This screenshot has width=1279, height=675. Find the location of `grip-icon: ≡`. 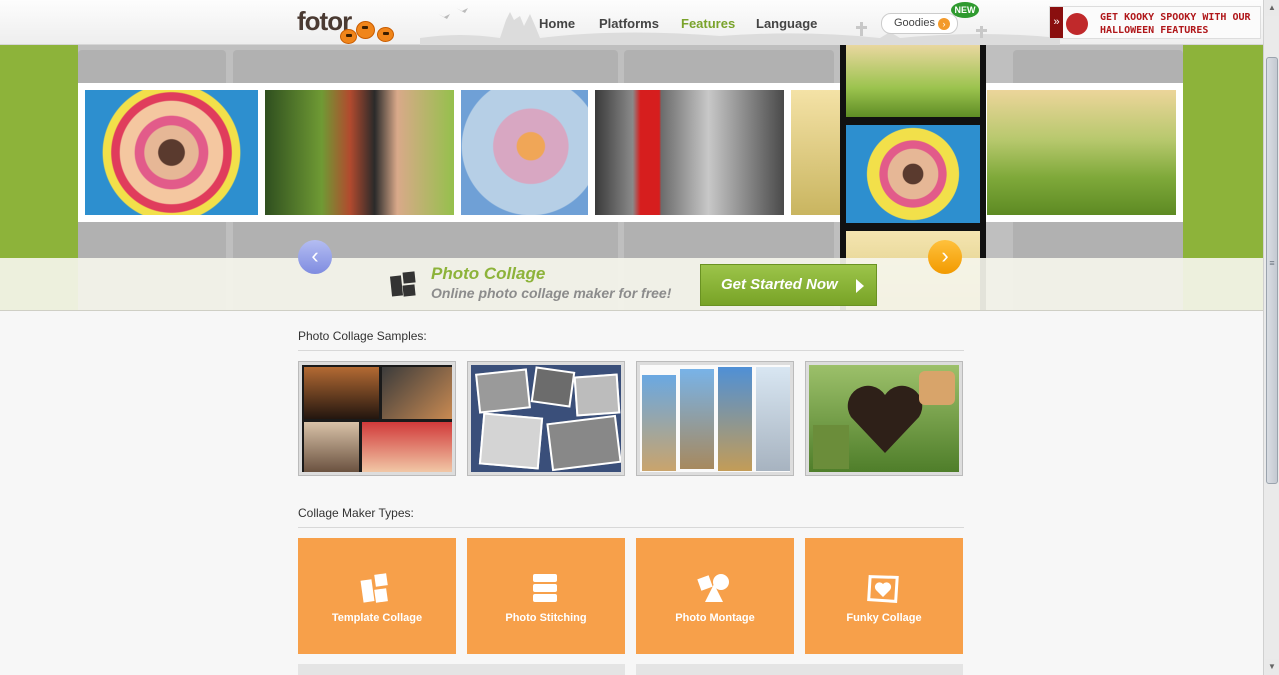

grip-icon: ≡ is located at coordinates (1272, 263).